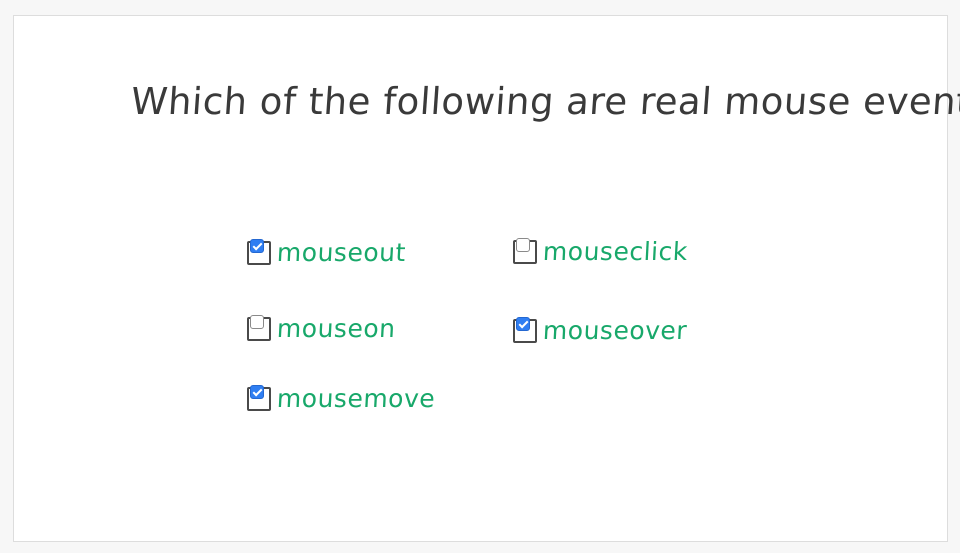 This screenshot has width=960, height=553. What do you see at coordinates (523, 323) in the screenshot?
I see `checkbox-mouseover` at bounding box center [523, 323].